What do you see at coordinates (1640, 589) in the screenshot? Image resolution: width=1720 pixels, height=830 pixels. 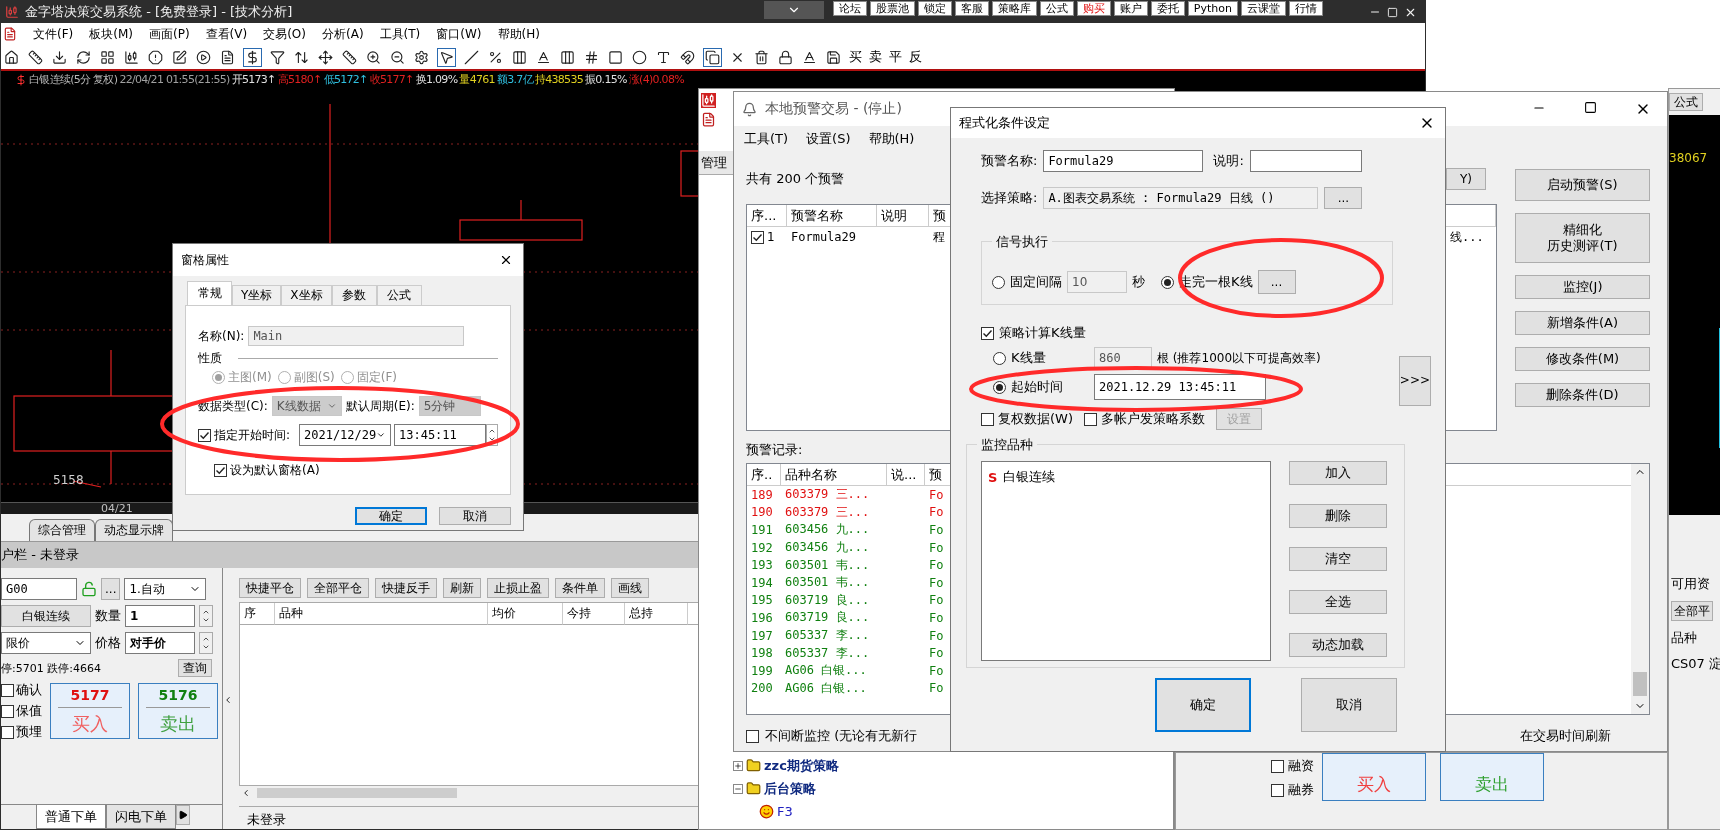 I see `scrollbar` at bounding box center [1640, 589].